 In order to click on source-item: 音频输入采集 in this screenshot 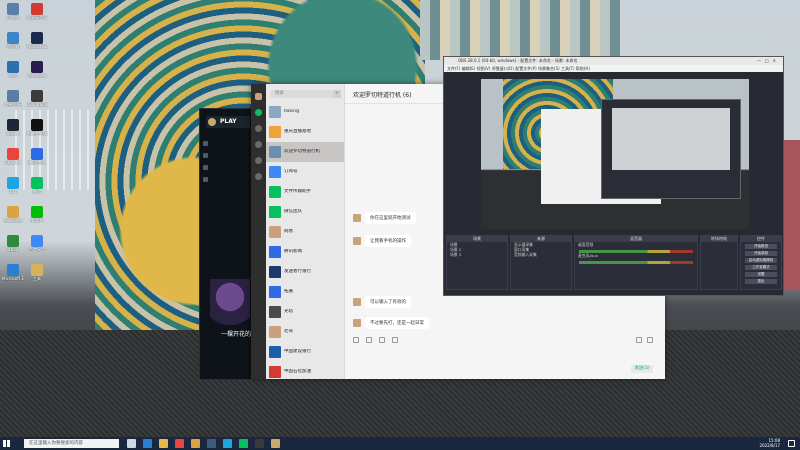, I will do `click(541, 254)`.